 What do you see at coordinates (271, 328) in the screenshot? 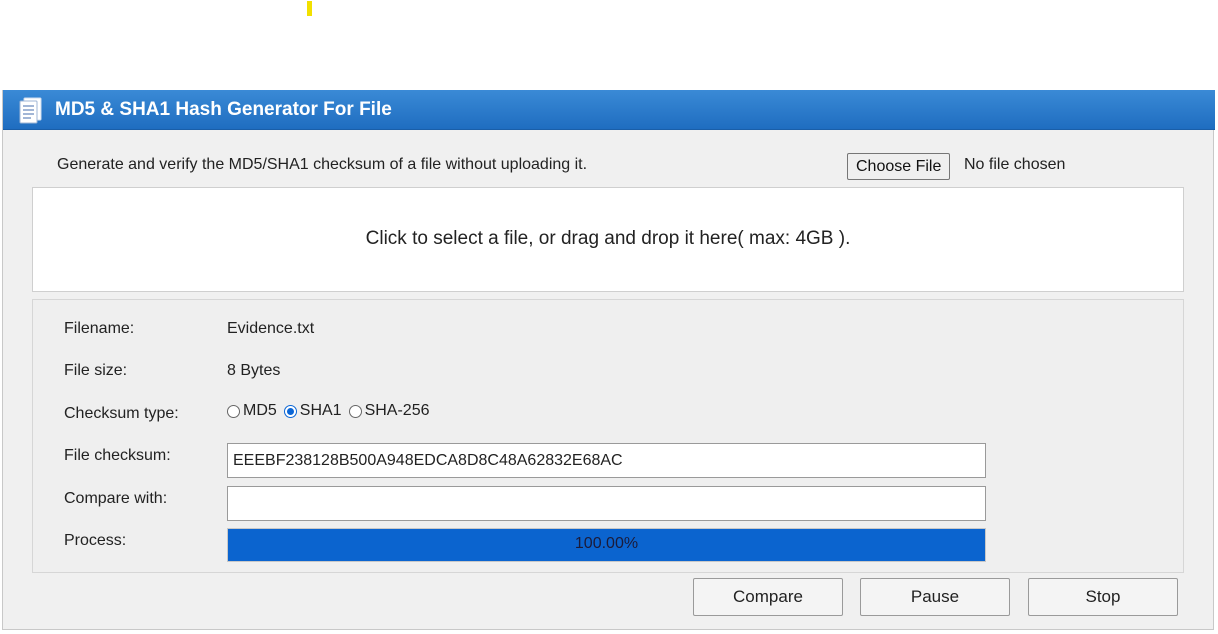
I see `filename-value: Evidence.txt` at bounding box center [271, 328].